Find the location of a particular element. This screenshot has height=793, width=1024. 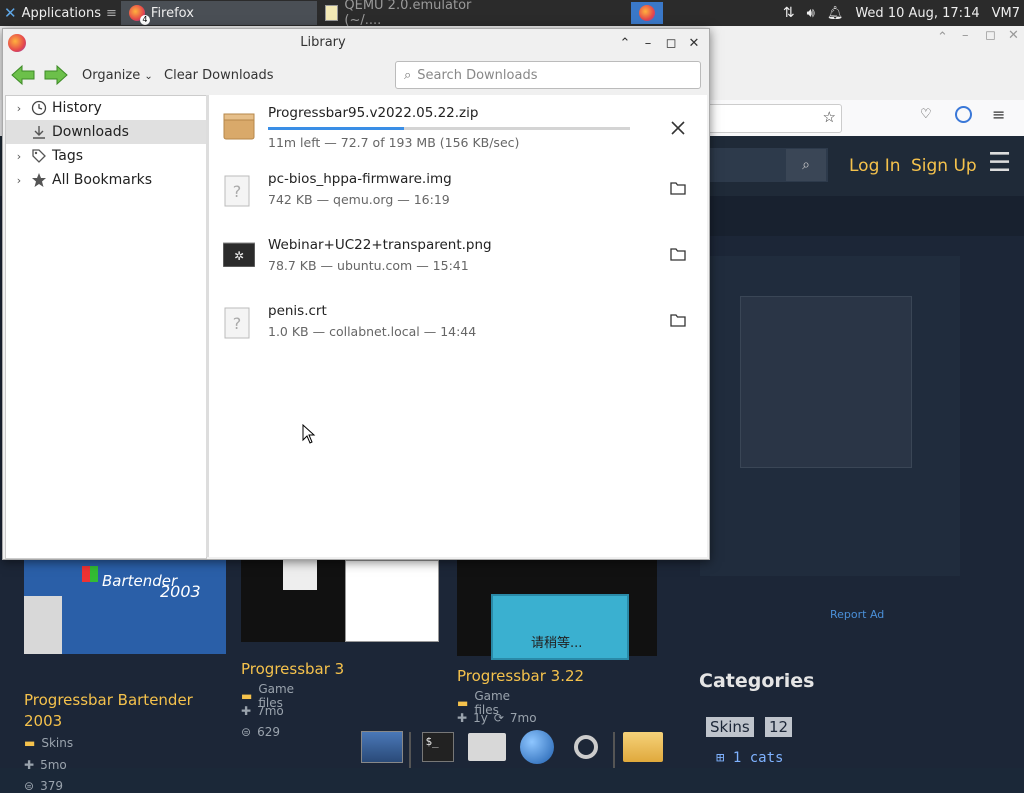

clock: Wed 10 Aug, 17:14 is located at coordinates (917, 13).